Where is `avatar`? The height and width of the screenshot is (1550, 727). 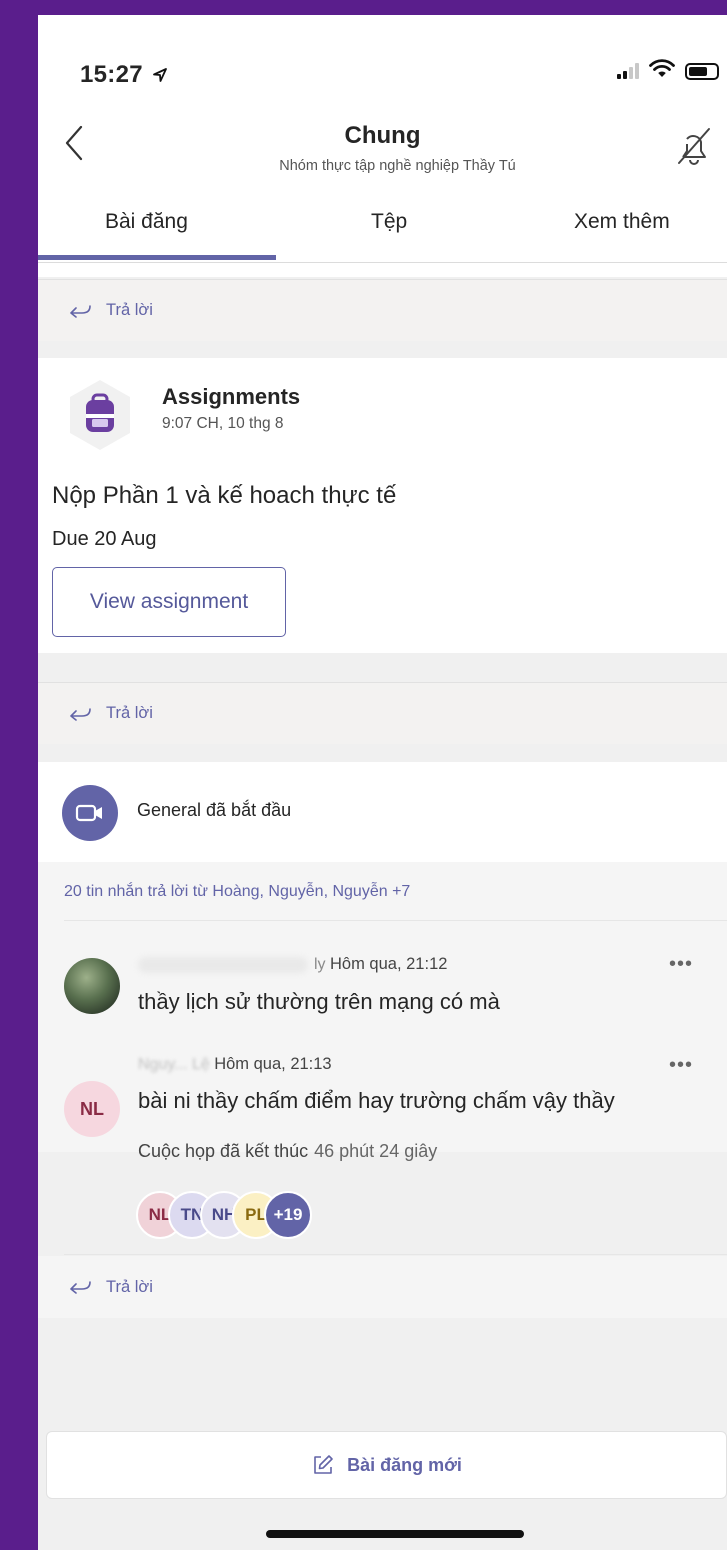
avatar is located at coordinates (92, 986).